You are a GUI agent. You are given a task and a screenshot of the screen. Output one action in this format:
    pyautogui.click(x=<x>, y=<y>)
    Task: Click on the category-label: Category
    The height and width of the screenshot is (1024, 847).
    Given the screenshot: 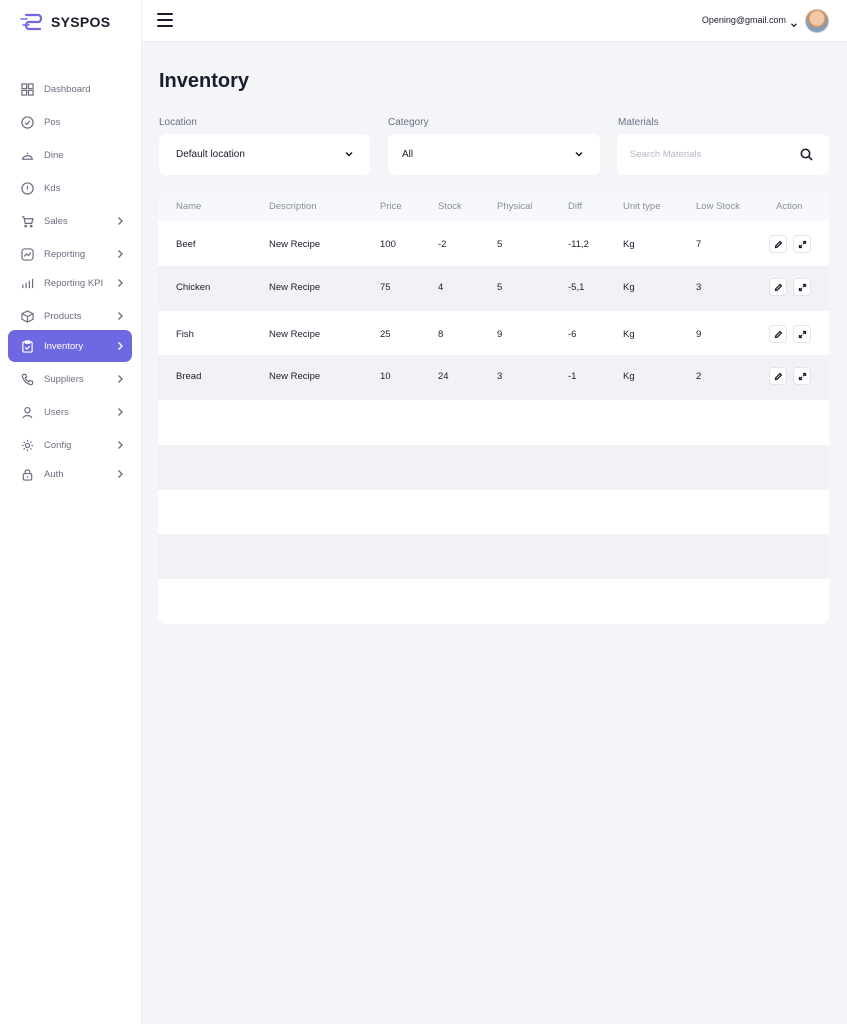 What is the action you would take?
    pyautogui.click(x=408, y=122)
    